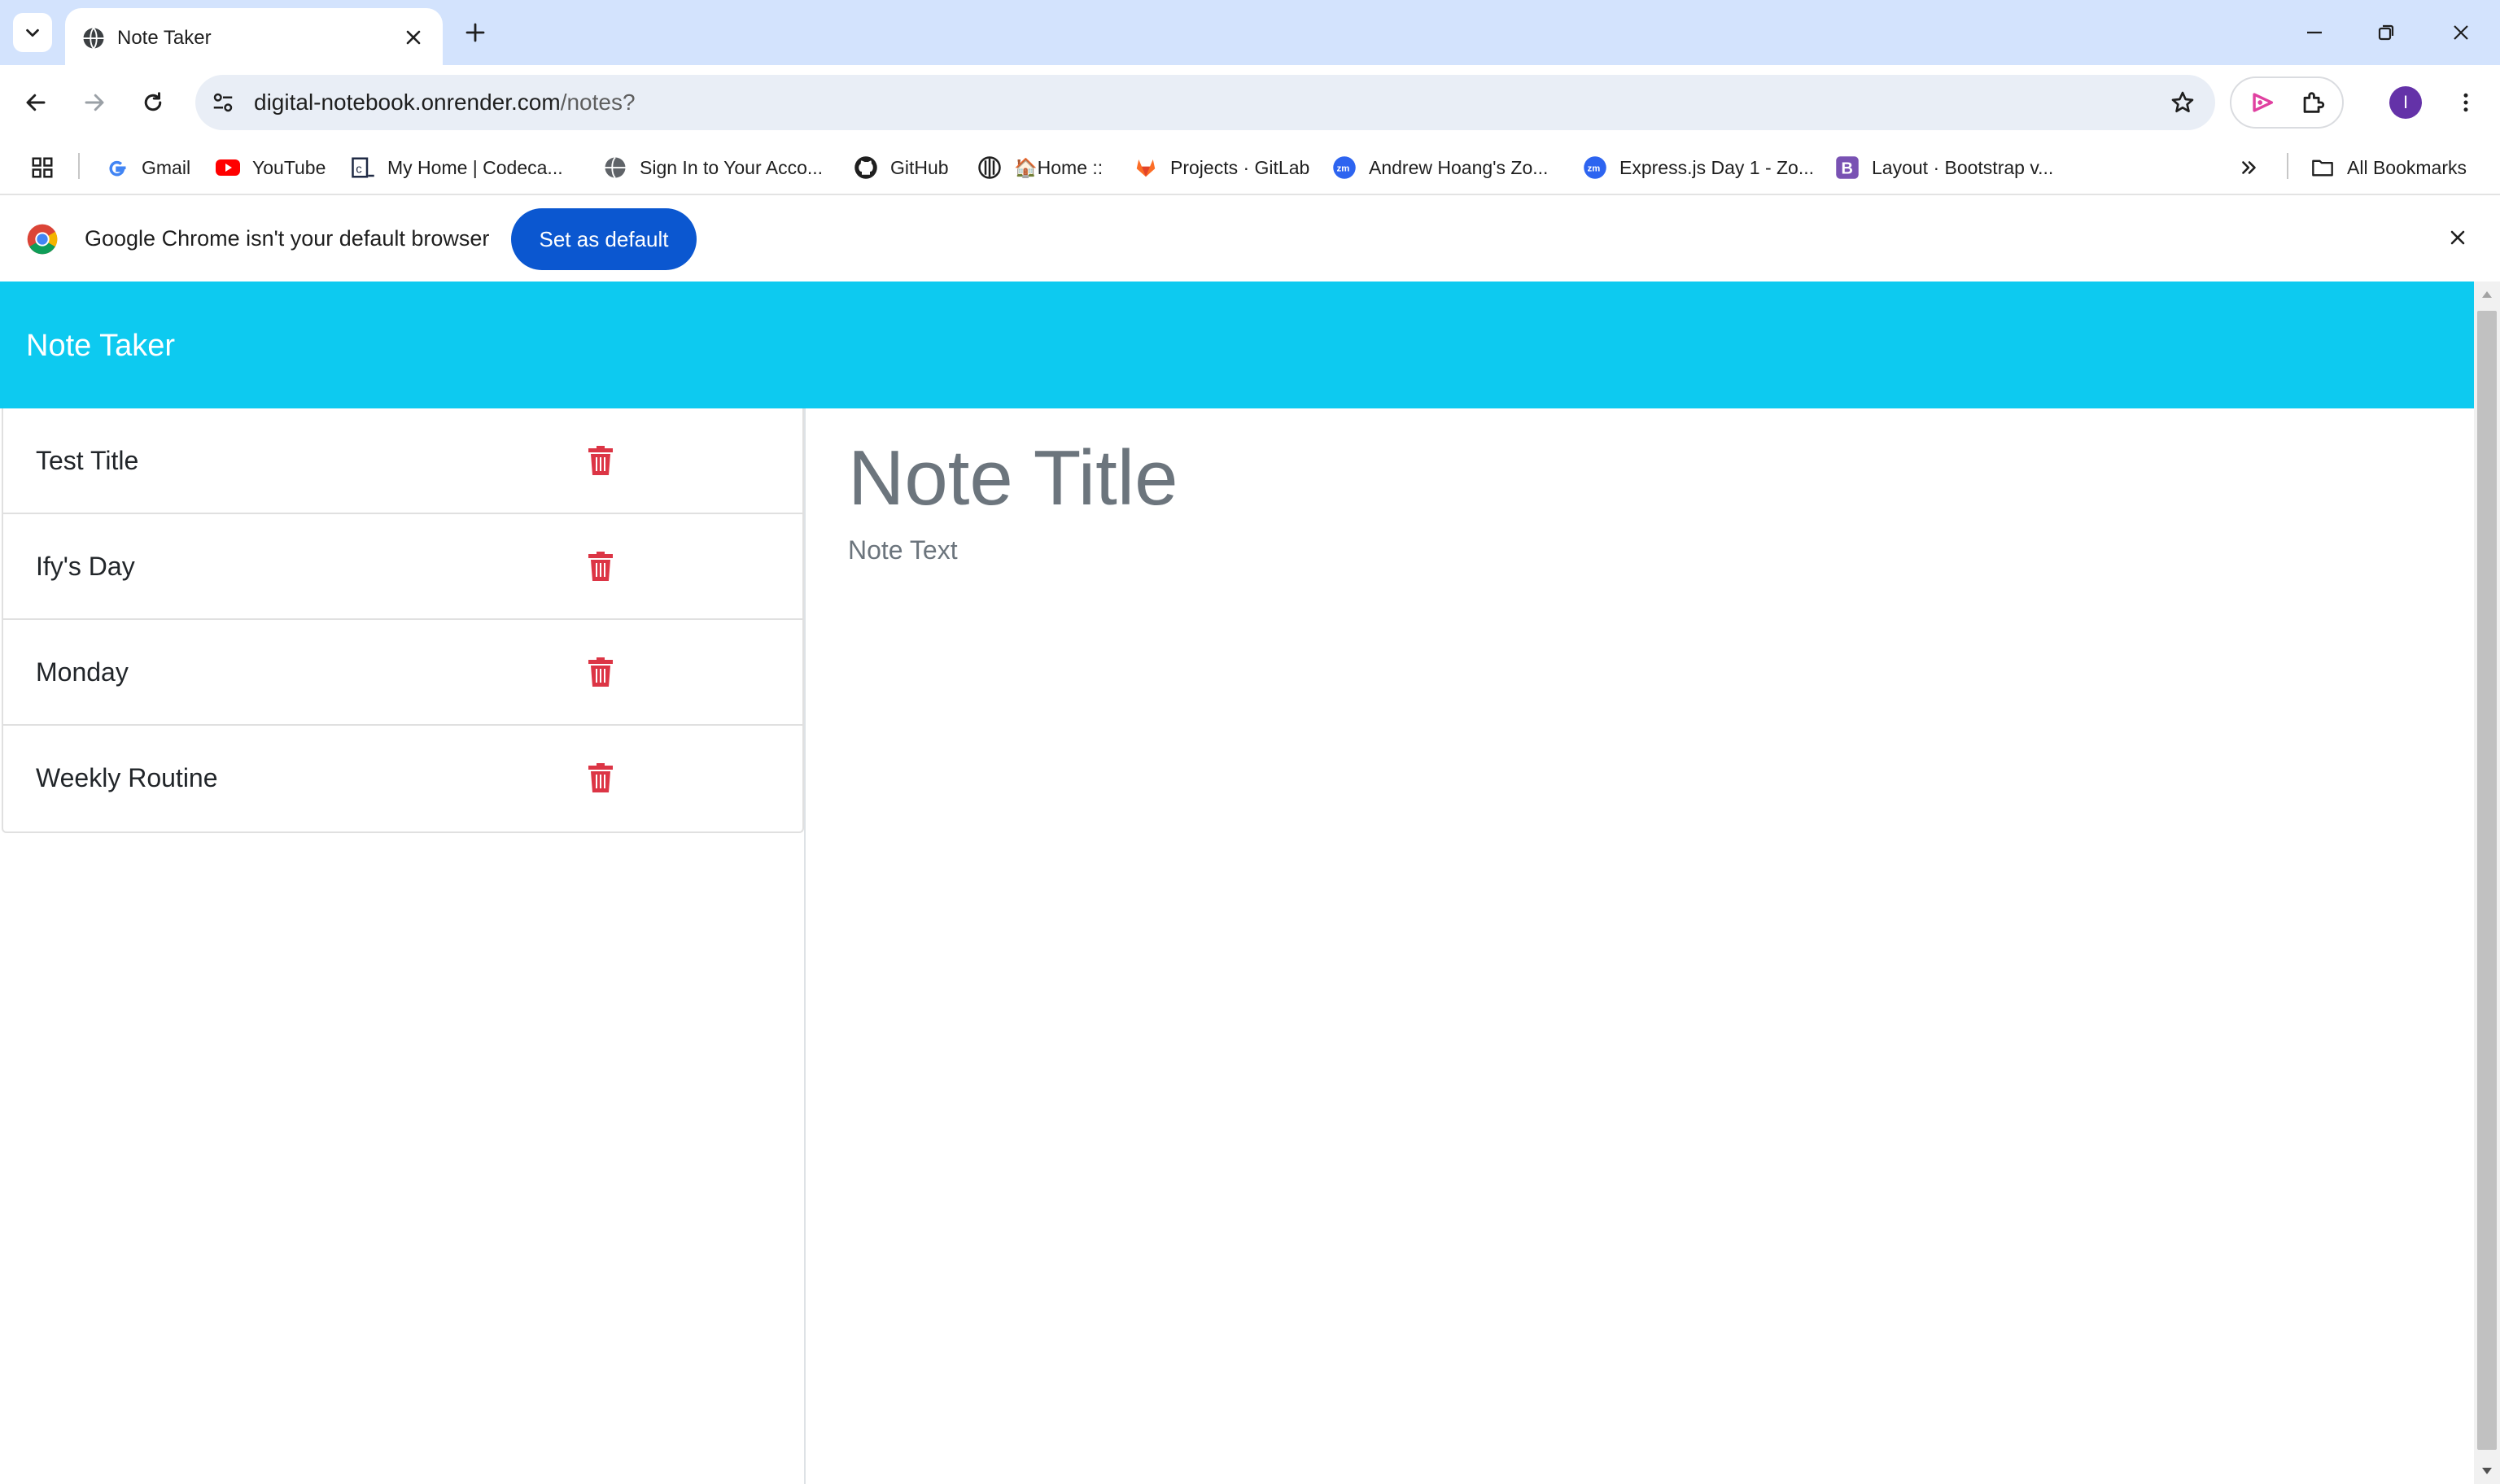 This screenshot has height=1484, width=2500. I want to click on close-window-button, so click(2461, 33).